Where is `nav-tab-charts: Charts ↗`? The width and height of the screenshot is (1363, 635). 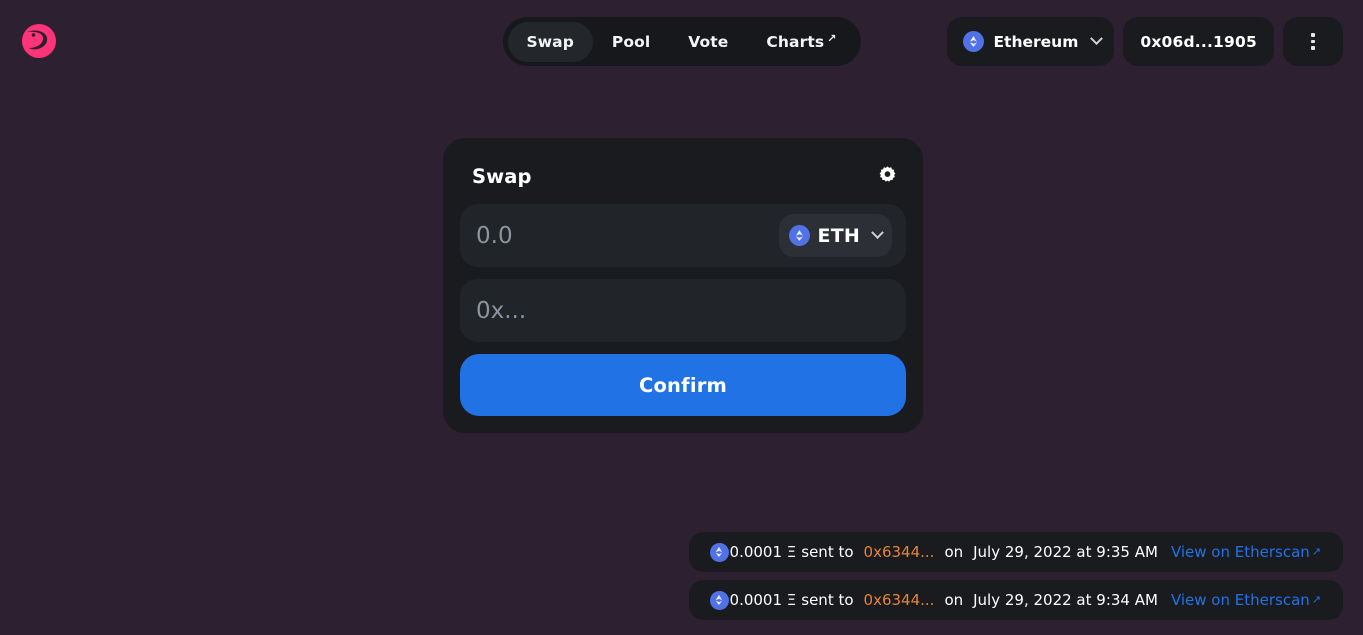 nav-tab-charts: Charts ↗ is located at coordinates (801, 42).